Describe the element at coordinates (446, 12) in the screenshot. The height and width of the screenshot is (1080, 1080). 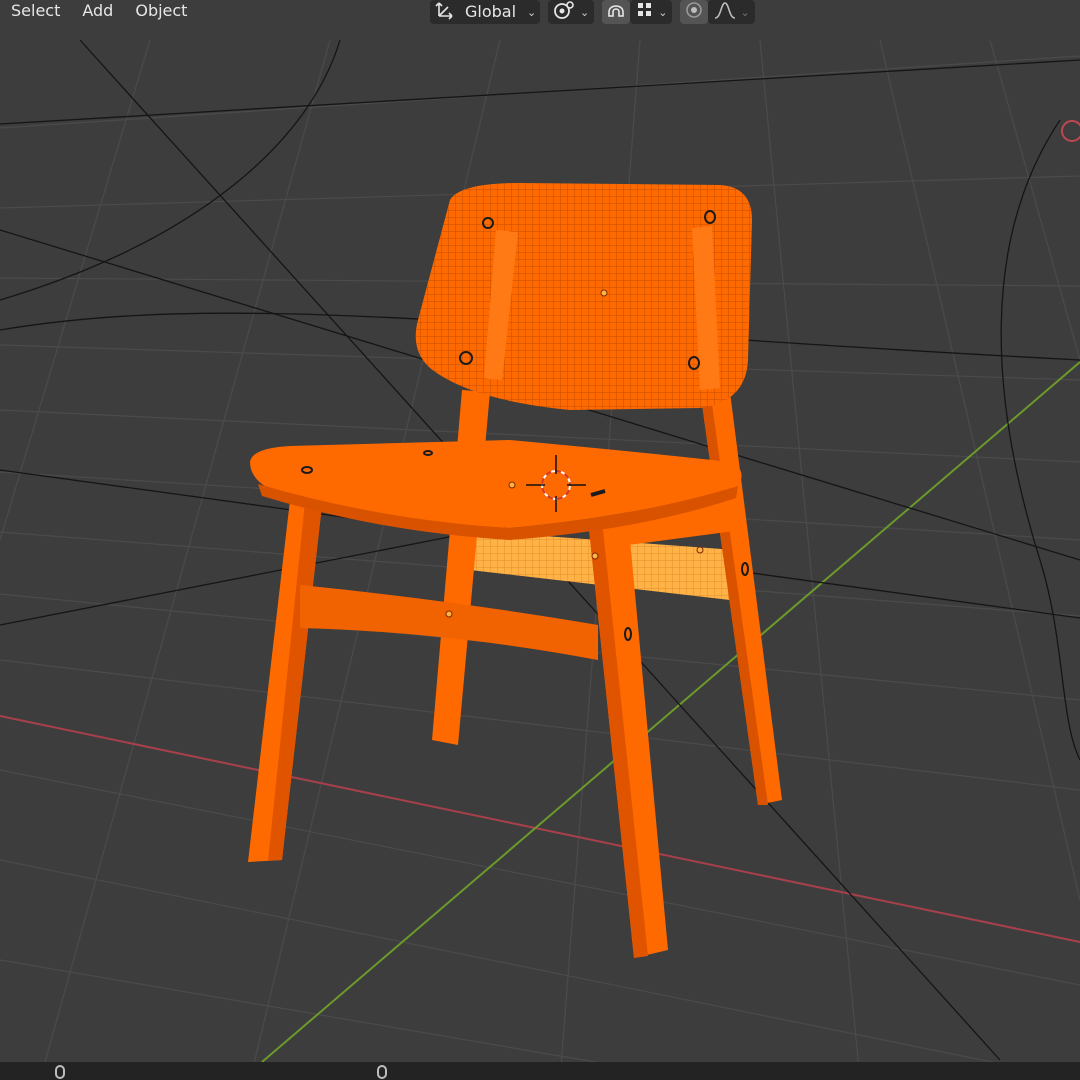
I see `transform-orientation-icon` at that location.